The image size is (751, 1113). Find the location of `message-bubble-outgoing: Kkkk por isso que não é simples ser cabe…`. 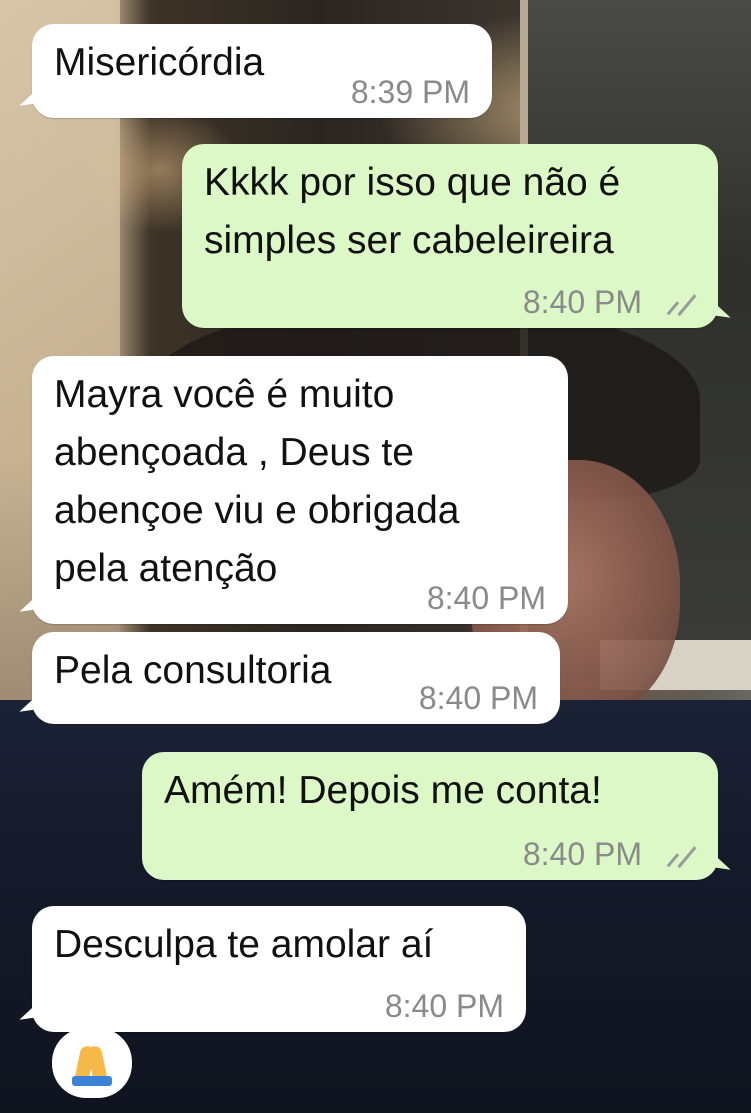

message-bubble-outgoing: Kkkk por isso que não é simples ser cabe… is located at coordinates (450, 236).